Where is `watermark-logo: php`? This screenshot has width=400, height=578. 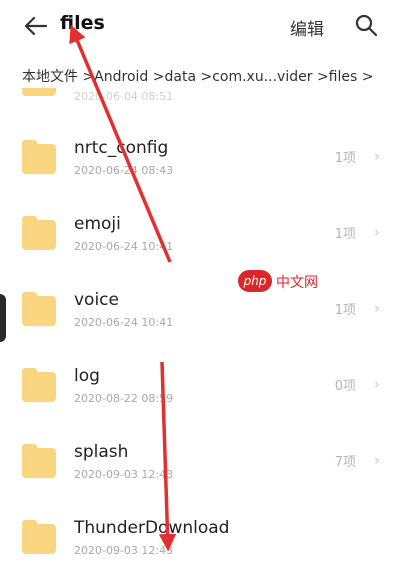
watermark-logo: php is located at coordinates (255, 281).